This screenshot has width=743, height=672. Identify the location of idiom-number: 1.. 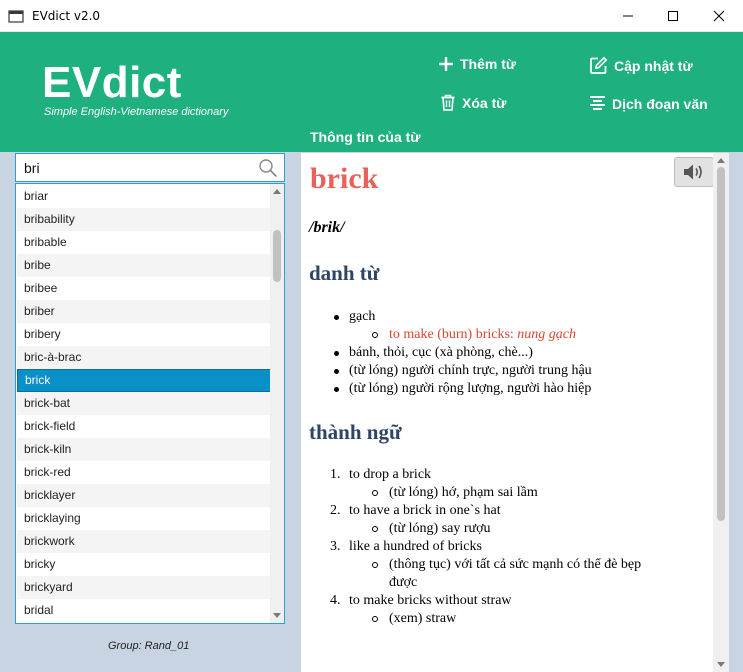
(335, 474).